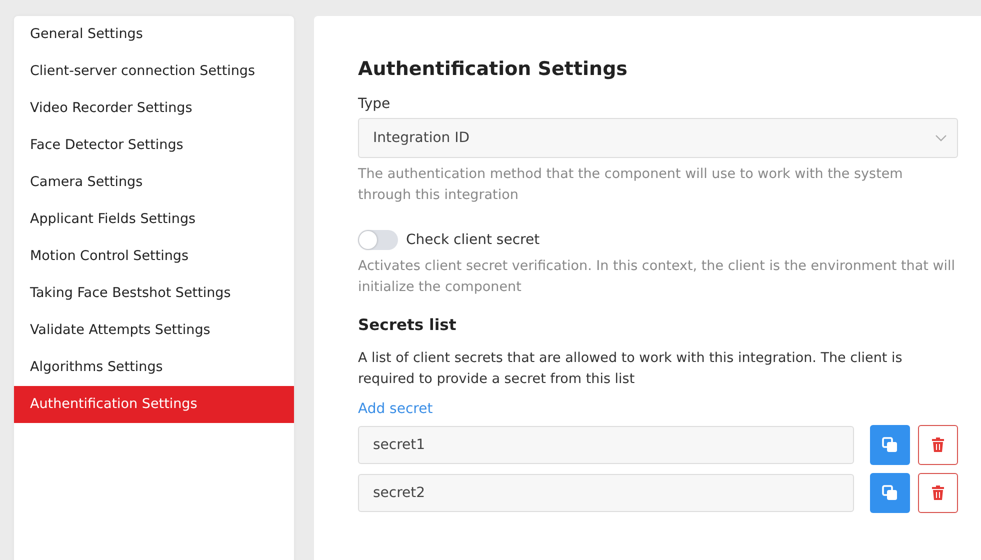  What do you see at coordinates (154, 145) in the screenshot?
I see `sidebar-item: Face Detector Settings` at bounding box center [154, 145].